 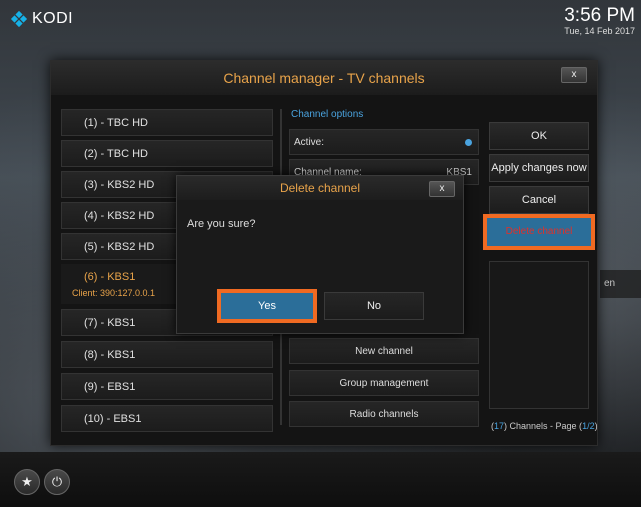 I want to click on confirm-title: Delete channel, so click(x=320, y=188).